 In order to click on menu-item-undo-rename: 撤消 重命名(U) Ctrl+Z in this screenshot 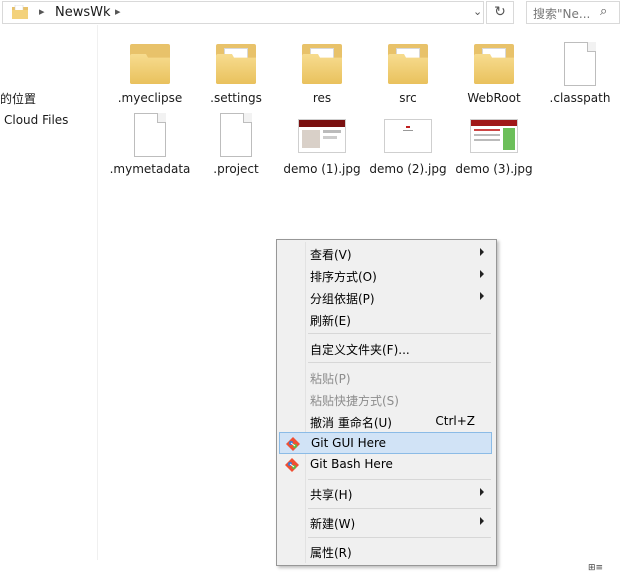, I will do `click(385, 422)`.